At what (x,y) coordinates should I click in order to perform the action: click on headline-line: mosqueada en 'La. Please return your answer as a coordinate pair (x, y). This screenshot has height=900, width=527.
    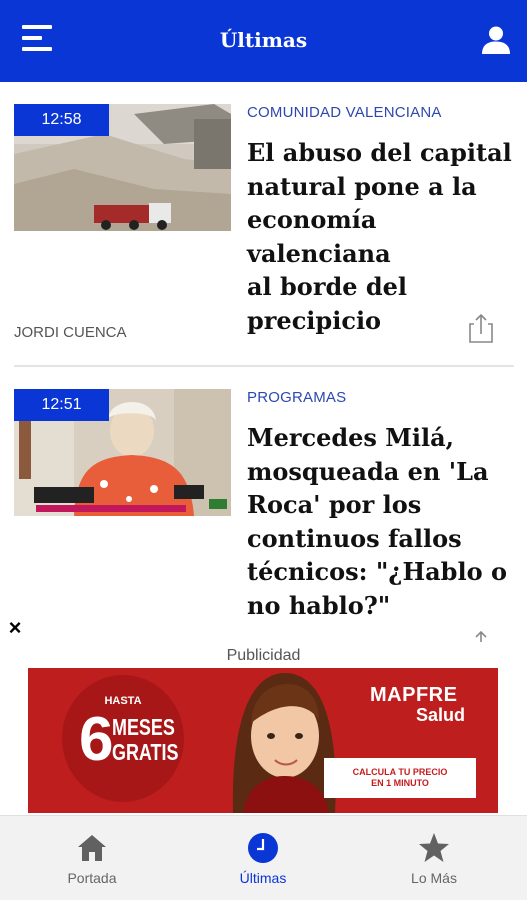
    Looking at the image, I should click on (368, 471).